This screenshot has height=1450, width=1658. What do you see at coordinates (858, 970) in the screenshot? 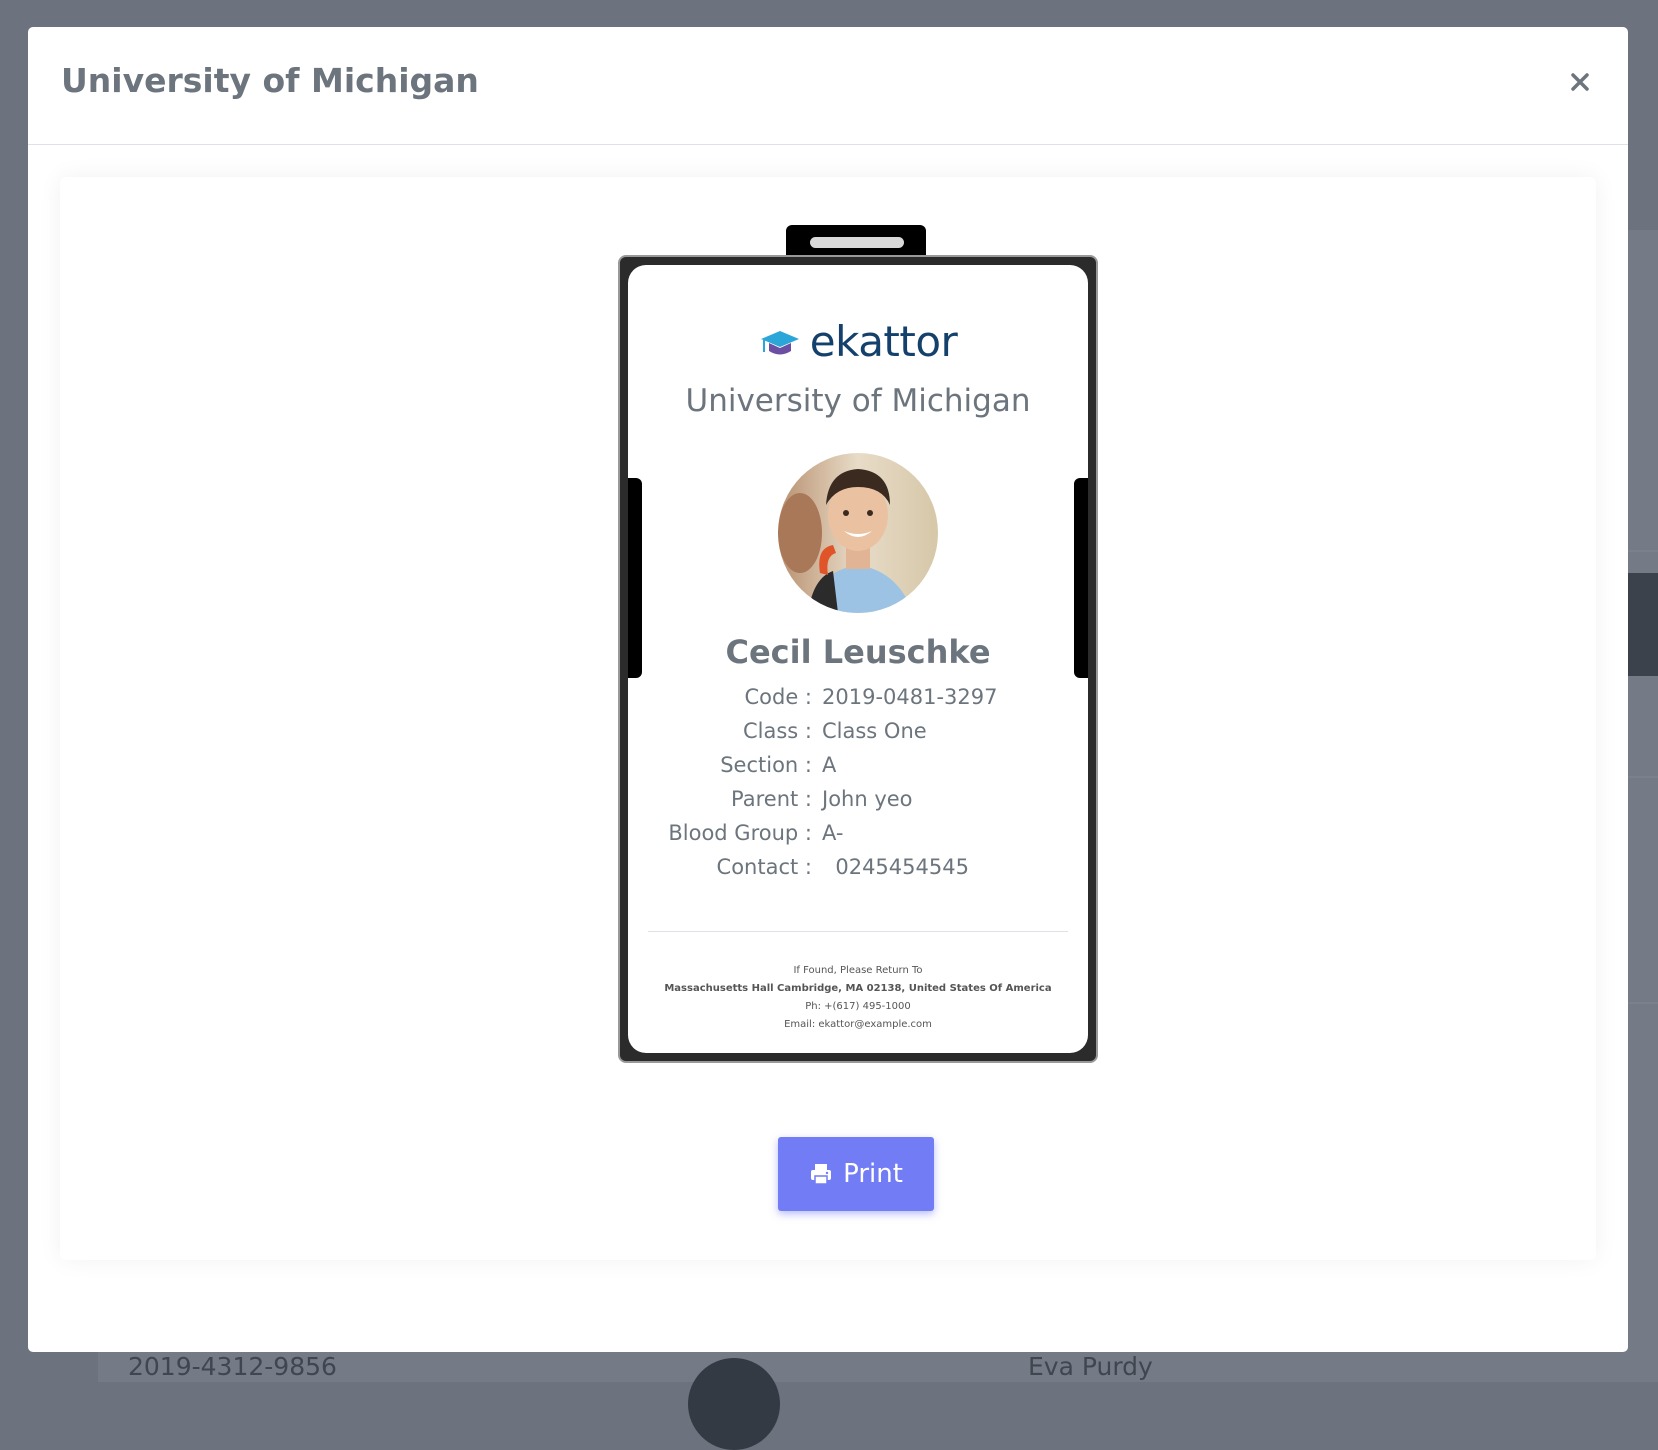
I see `footer-return-text: If Found, Please Return To` at bounding box center [858, 970].